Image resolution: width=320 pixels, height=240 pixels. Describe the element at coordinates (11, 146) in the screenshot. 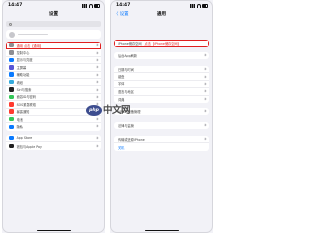

I see `wallet-icon` at that location.